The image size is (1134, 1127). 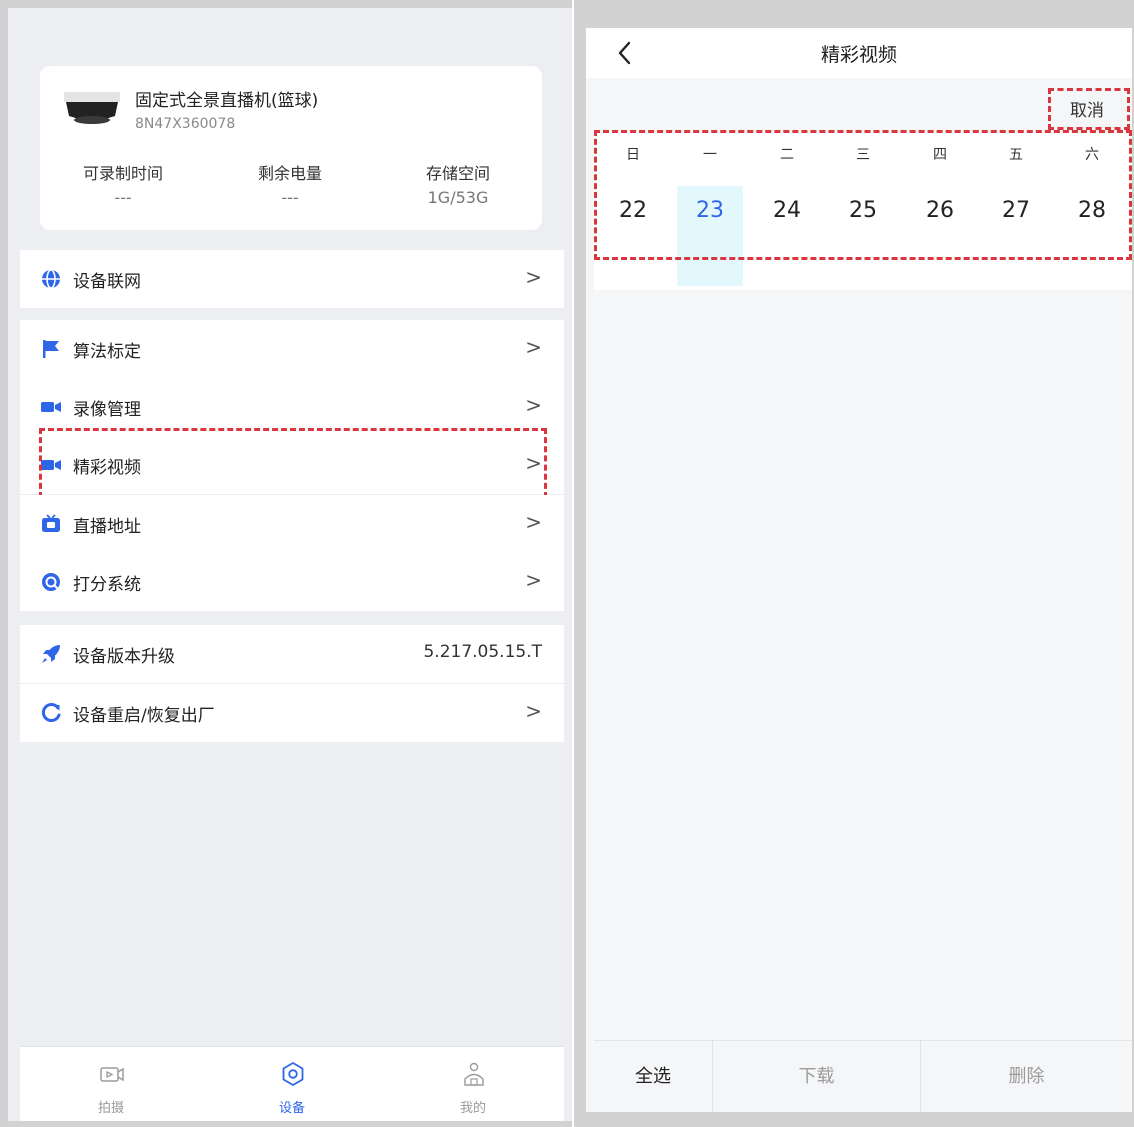 What do you see at coordinates (1016, 210) in the screenshot?
I see `day-number: 27` at bounding box center [1016, 210].